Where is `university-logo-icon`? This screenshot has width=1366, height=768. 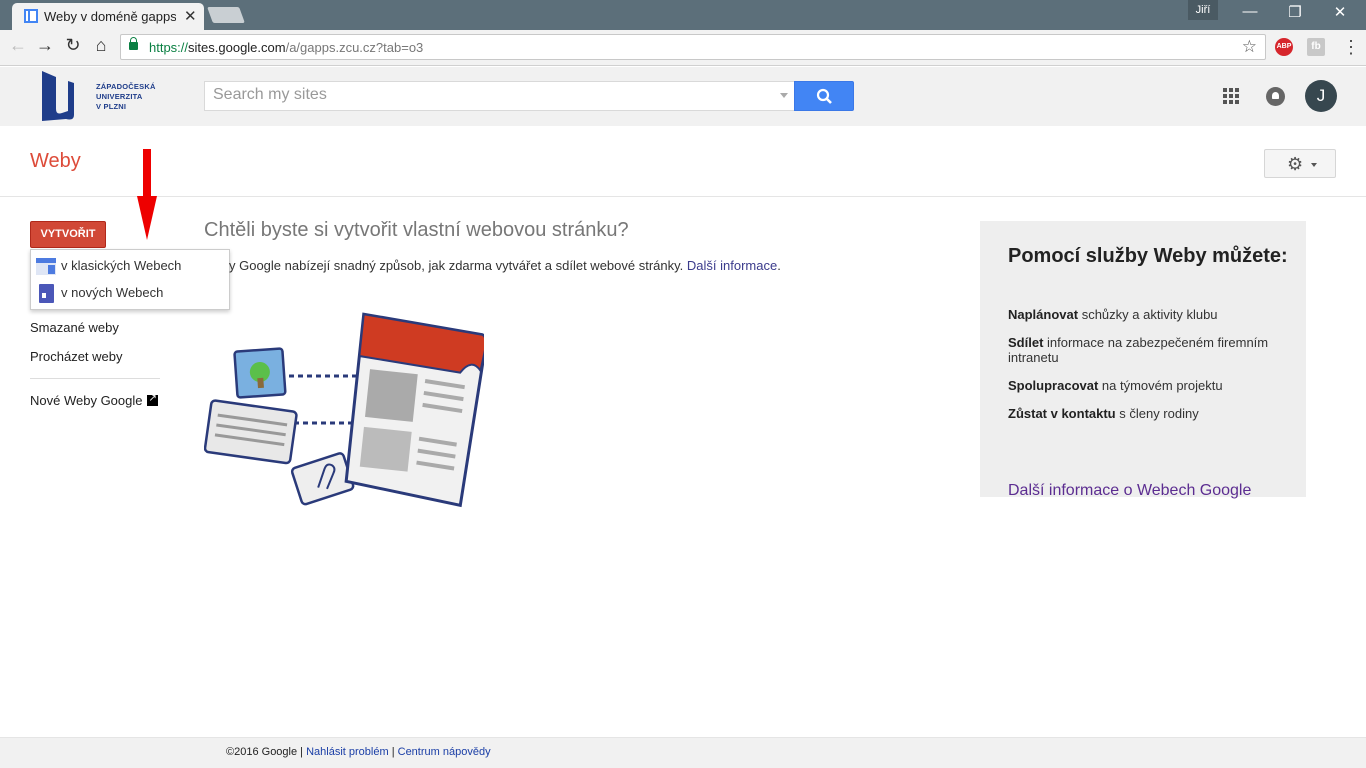 university-logo-icon is located at coordinates (58, 95).